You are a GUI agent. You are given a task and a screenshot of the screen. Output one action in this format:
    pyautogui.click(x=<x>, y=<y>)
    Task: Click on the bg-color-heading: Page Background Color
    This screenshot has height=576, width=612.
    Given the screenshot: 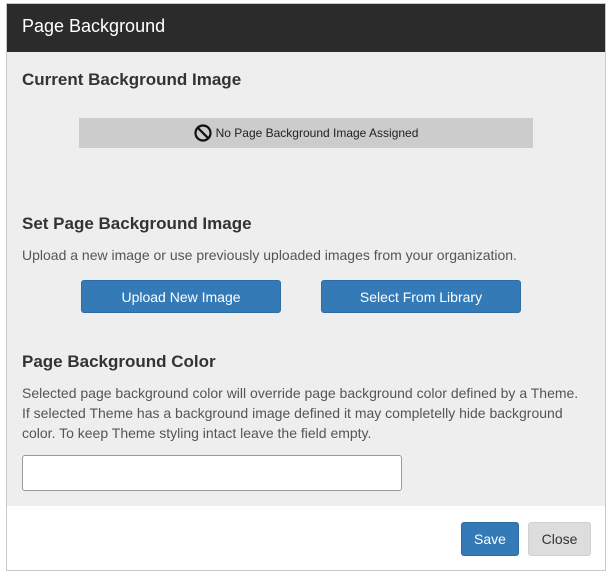 What is the action you would take?
    pyautogui.click(x=119, y=361)
    